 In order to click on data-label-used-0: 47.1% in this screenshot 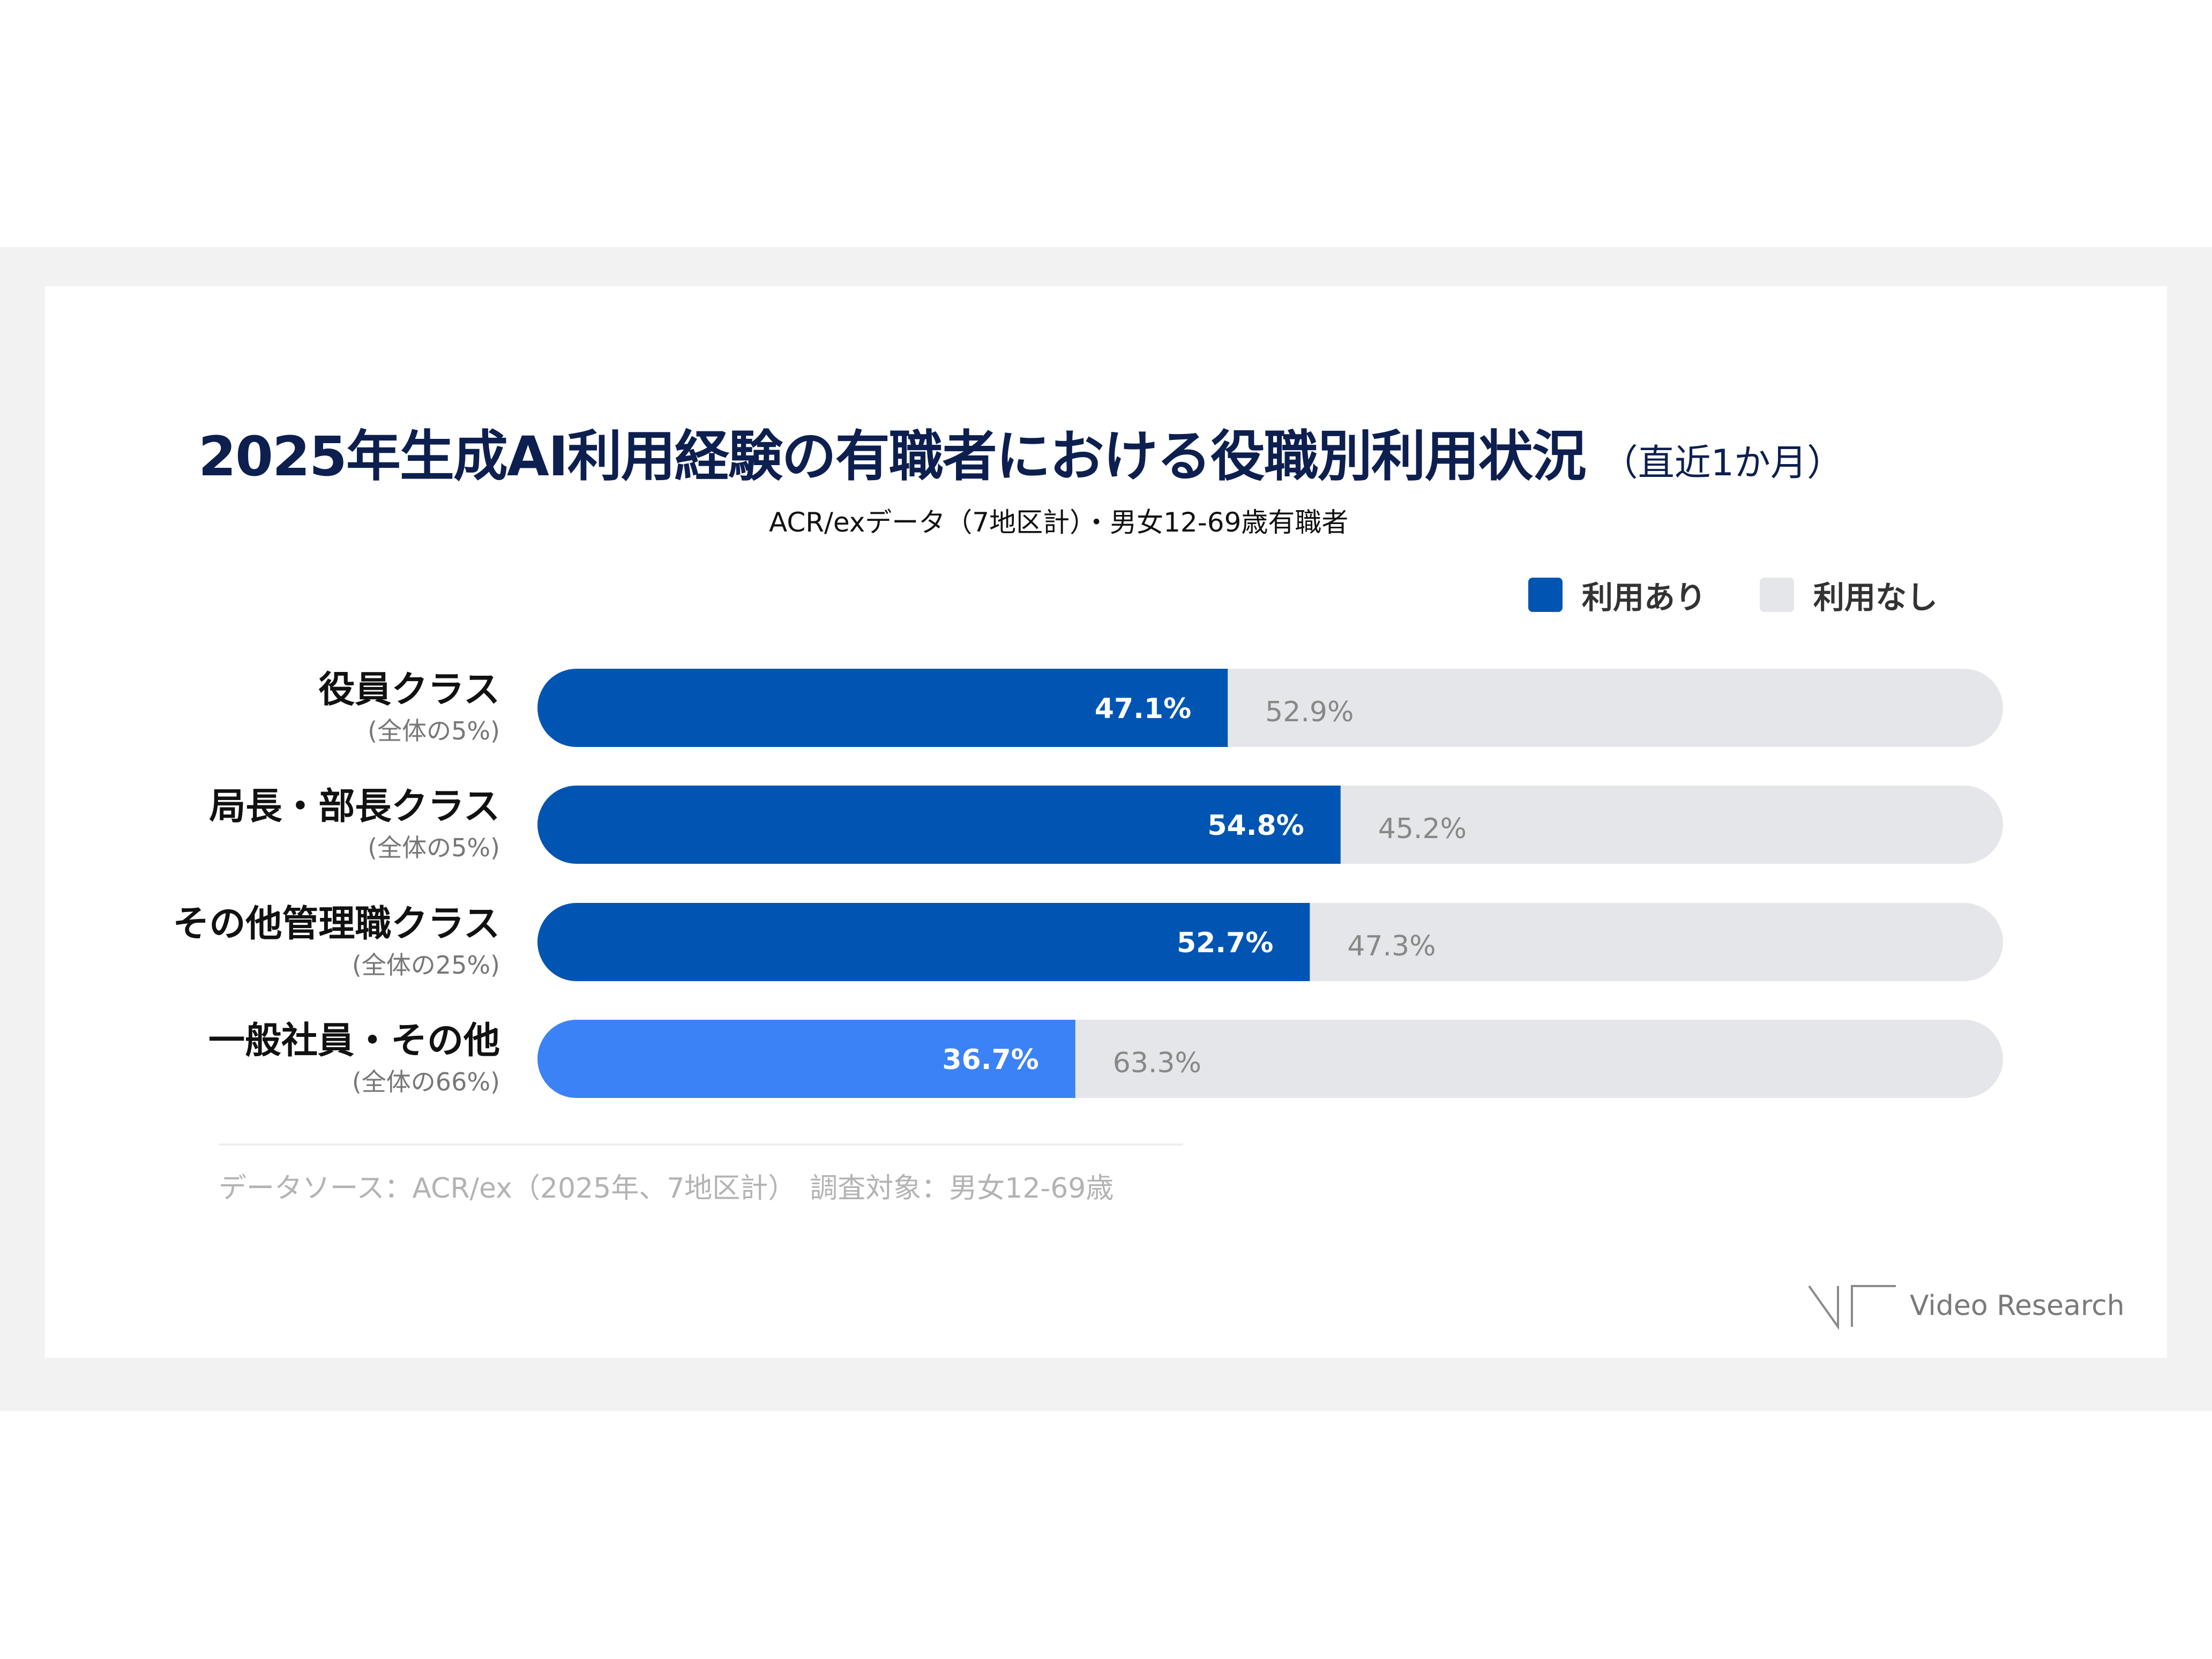, I will do `click(1143, 709)`.